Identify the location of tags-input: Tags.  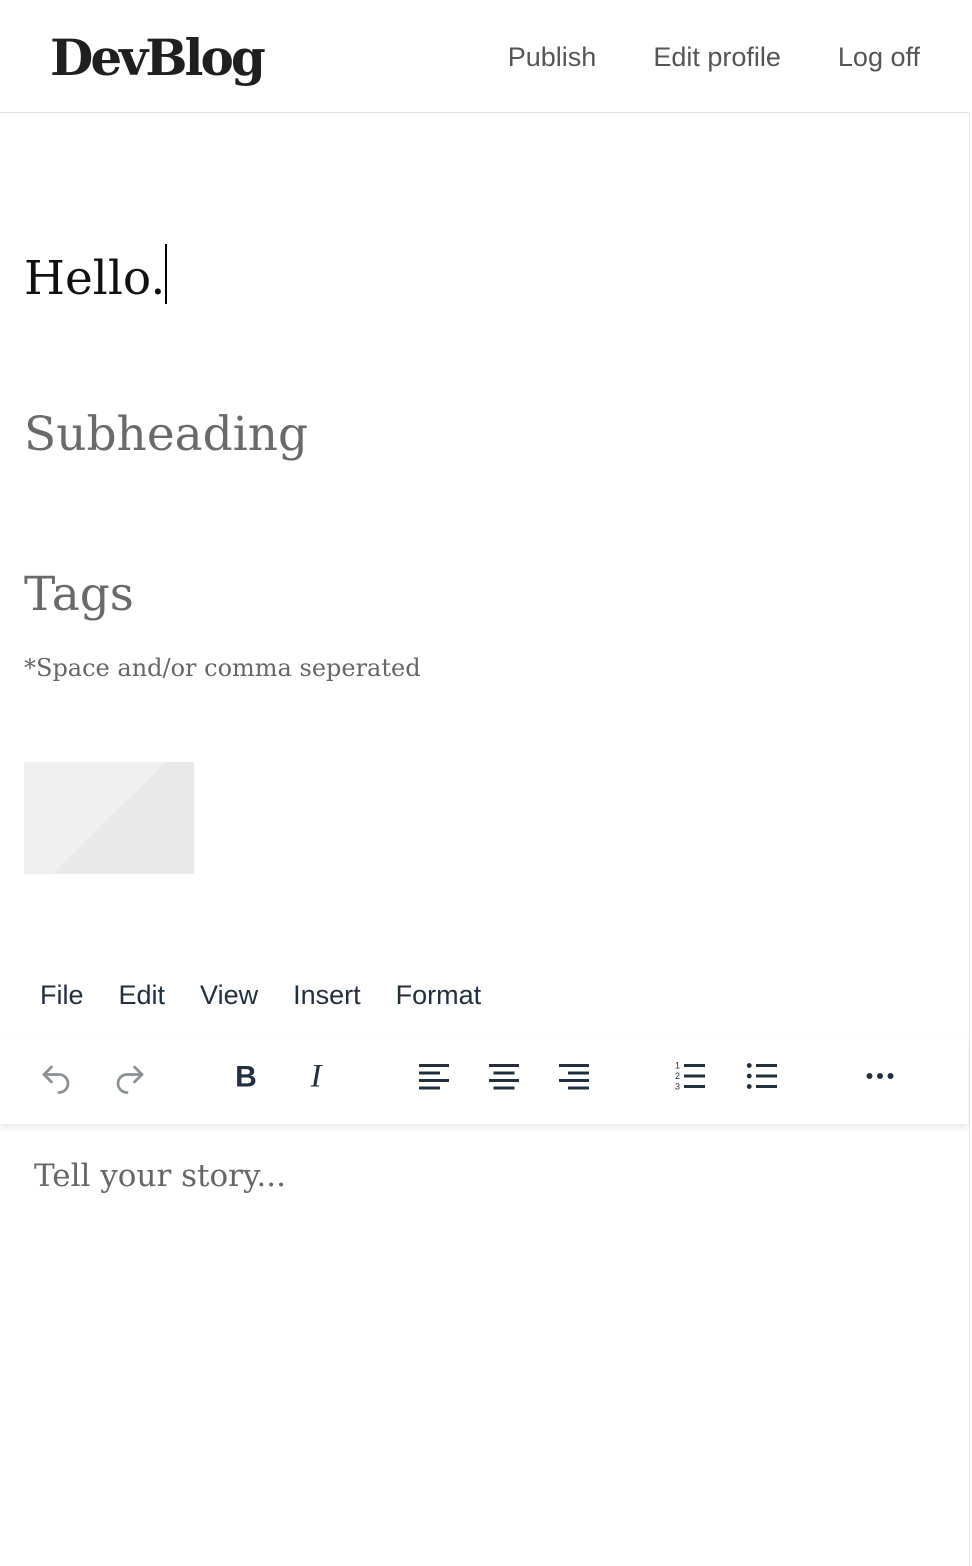
(474, 595).